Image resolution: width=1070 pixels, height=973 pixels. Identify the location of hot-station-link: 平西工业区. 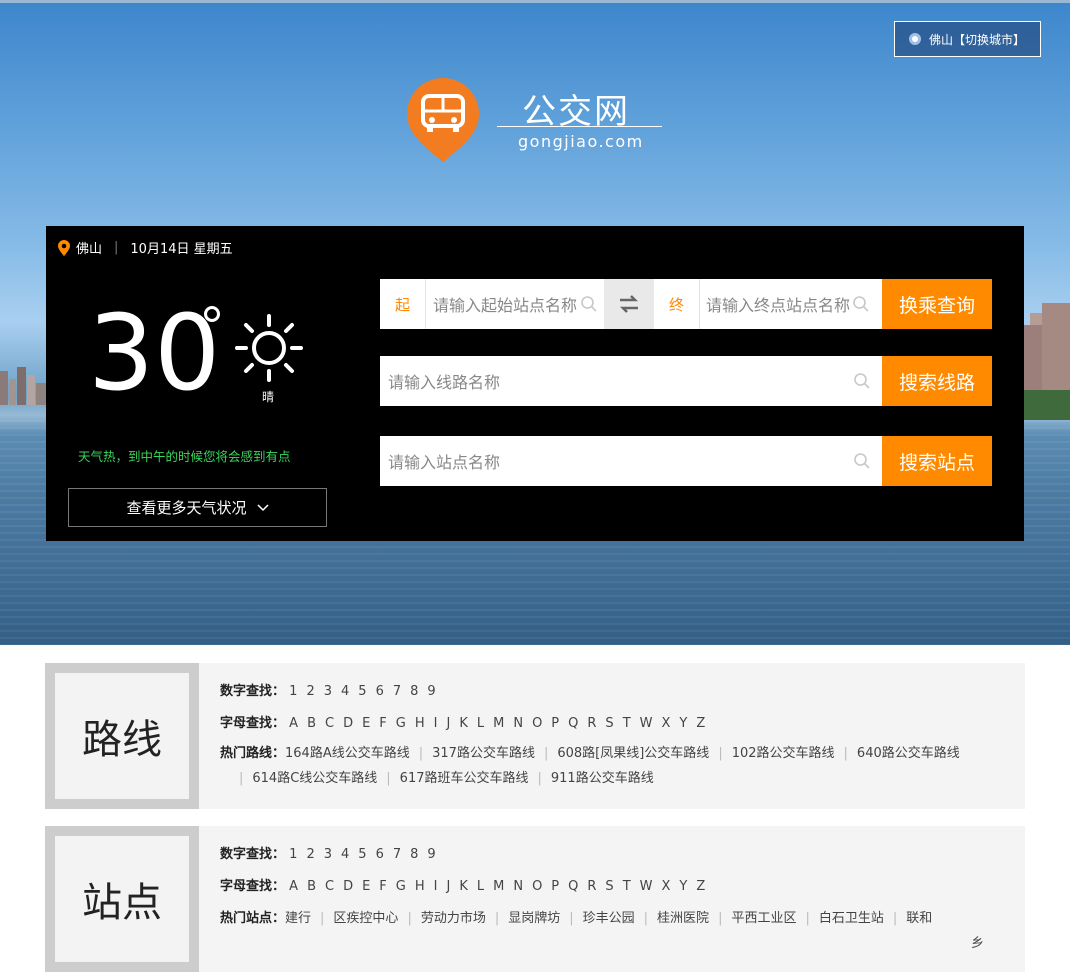
(763, 918).